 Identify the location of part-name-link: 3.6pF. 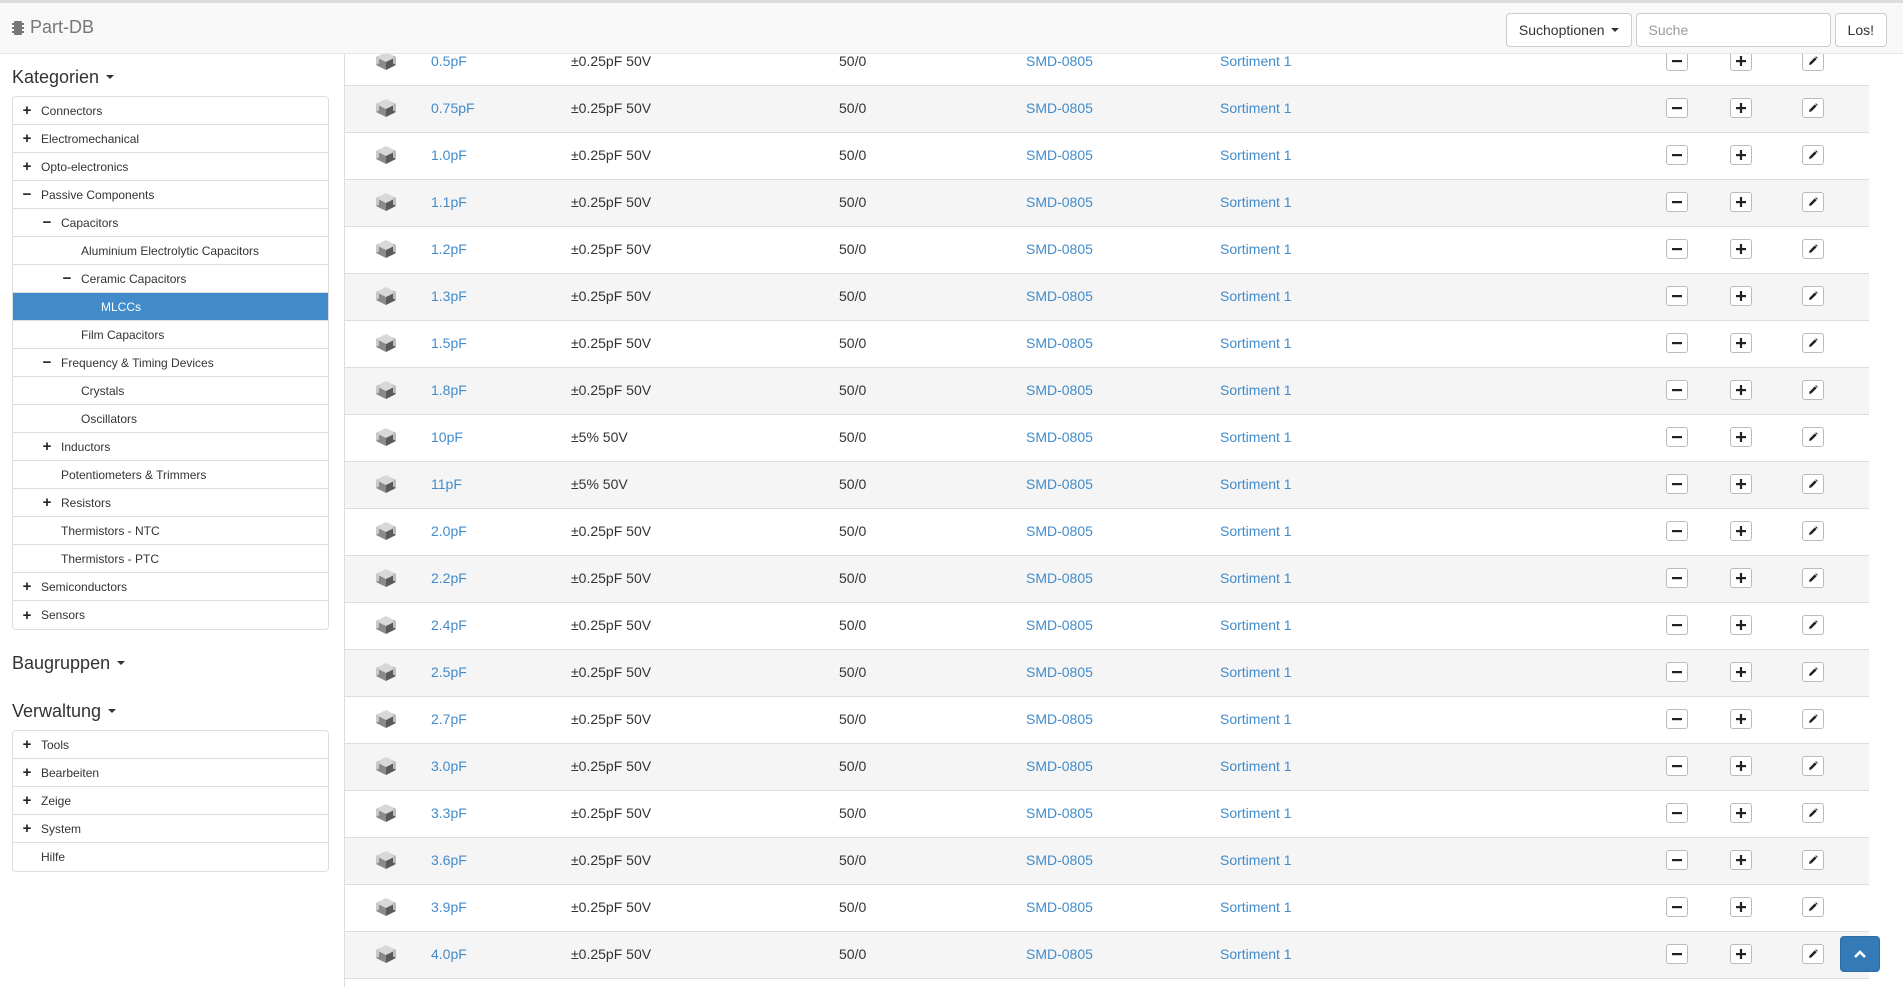
(449, 860).